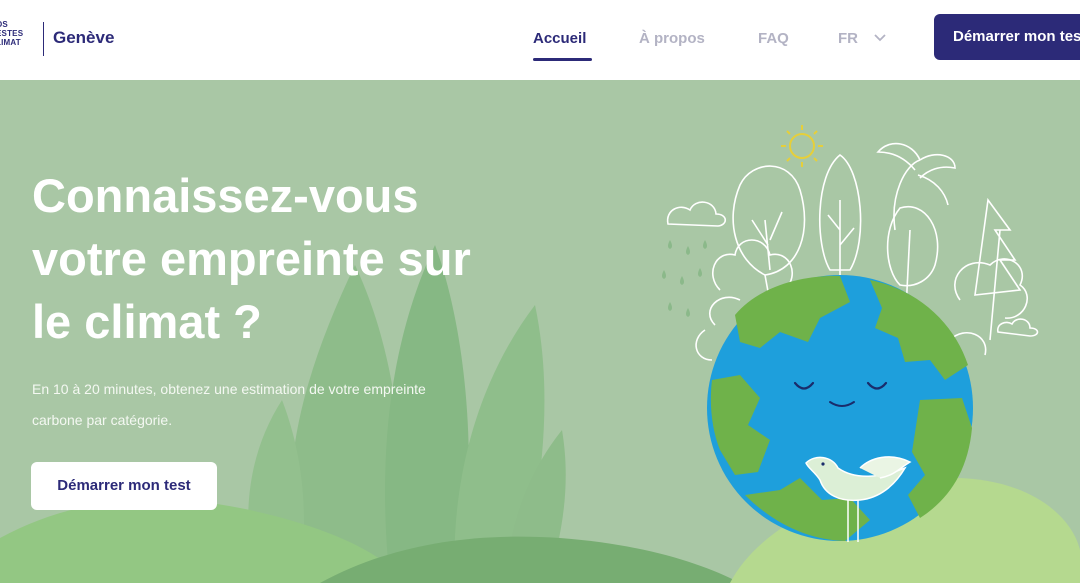  What do you see at coordinates (124, 486) in the screenshot?
I see `hero-start-test-button: Démarrer mon test` at bounding box center [124, 486].